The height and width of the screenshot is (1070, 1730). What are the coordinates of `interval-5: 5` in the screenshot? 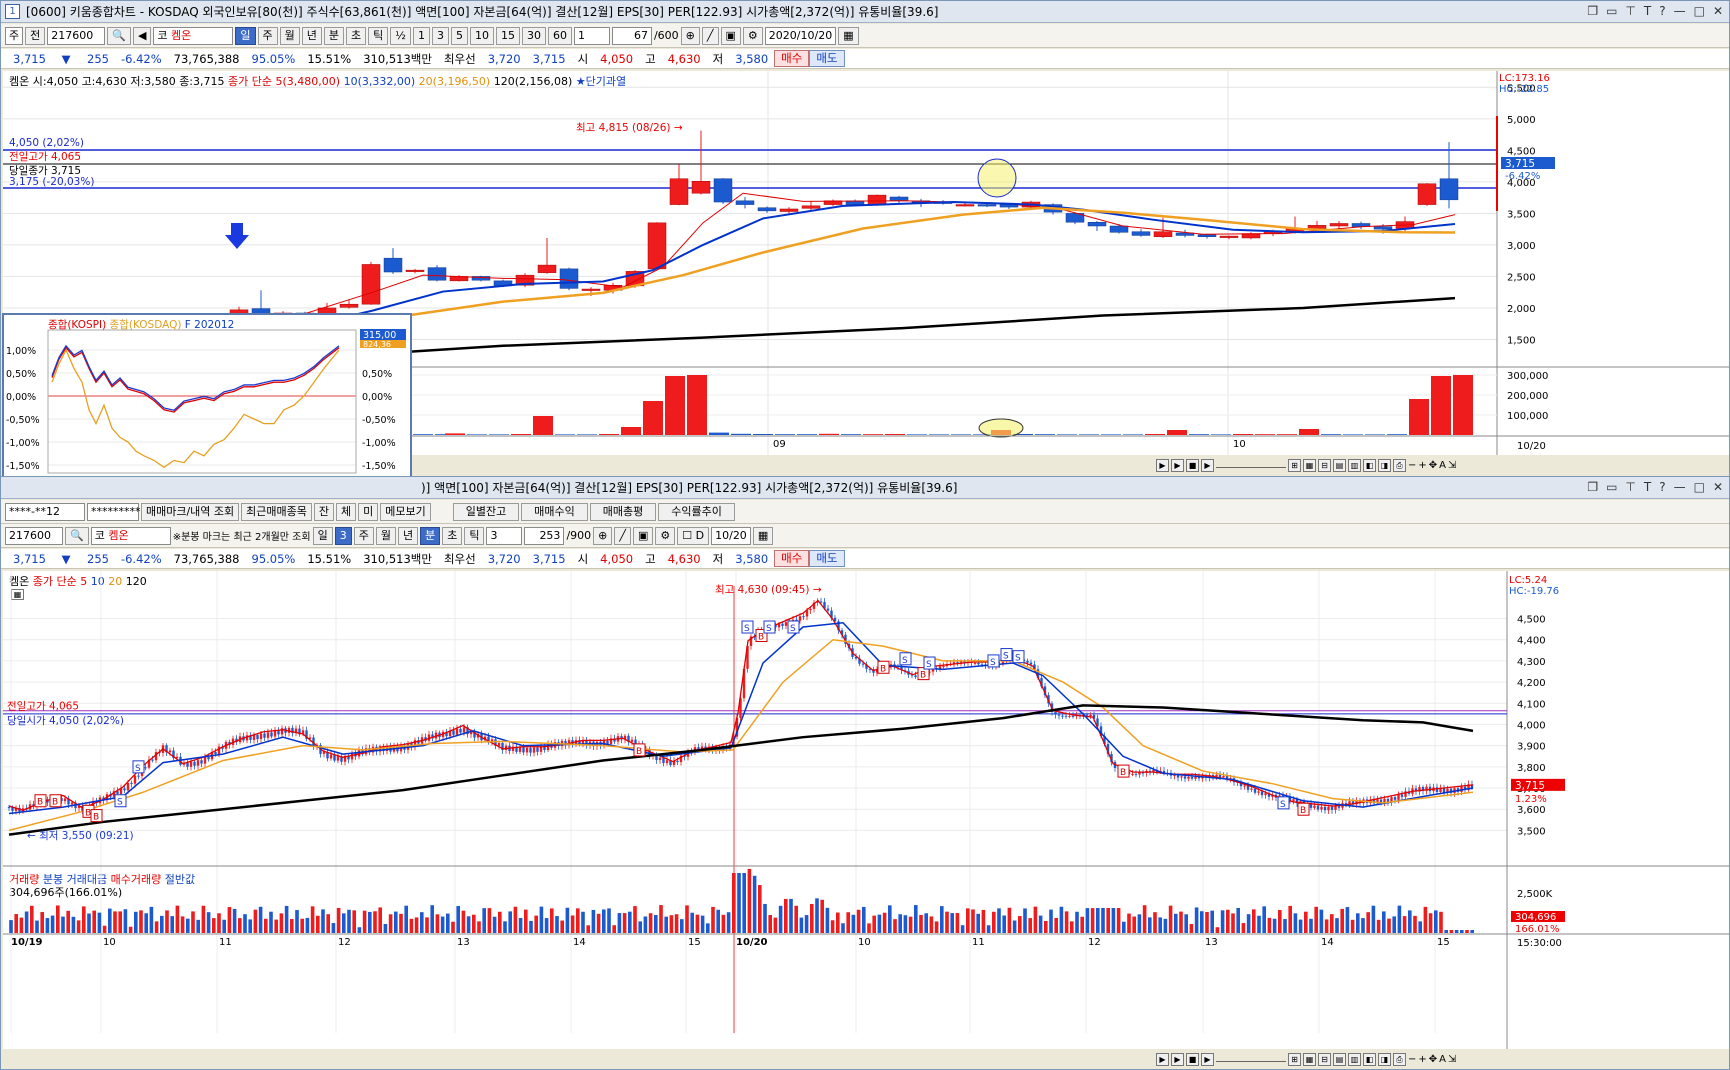 It's located at (459, 35).